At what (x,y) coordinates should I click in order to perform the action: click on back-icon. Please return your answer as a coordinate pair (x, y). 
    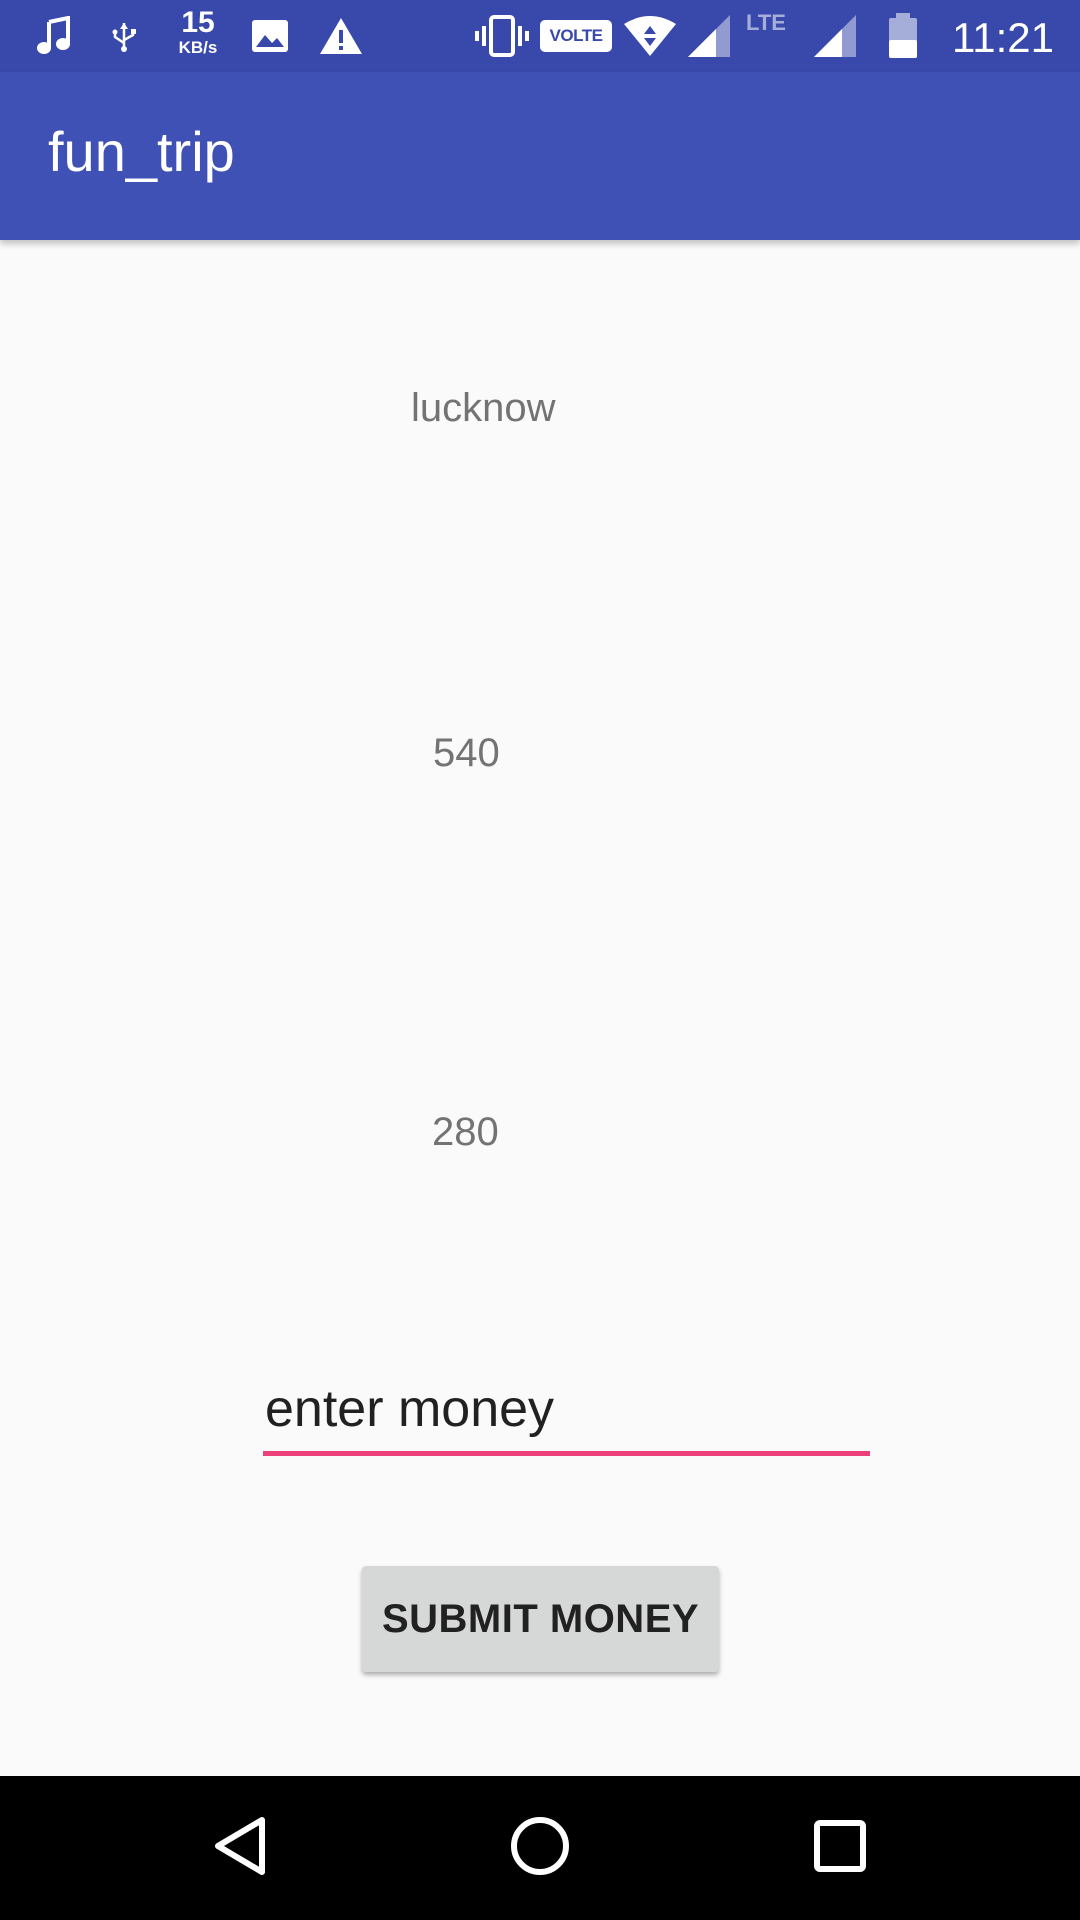
    Looking at the image, I should click on (240, 1848).